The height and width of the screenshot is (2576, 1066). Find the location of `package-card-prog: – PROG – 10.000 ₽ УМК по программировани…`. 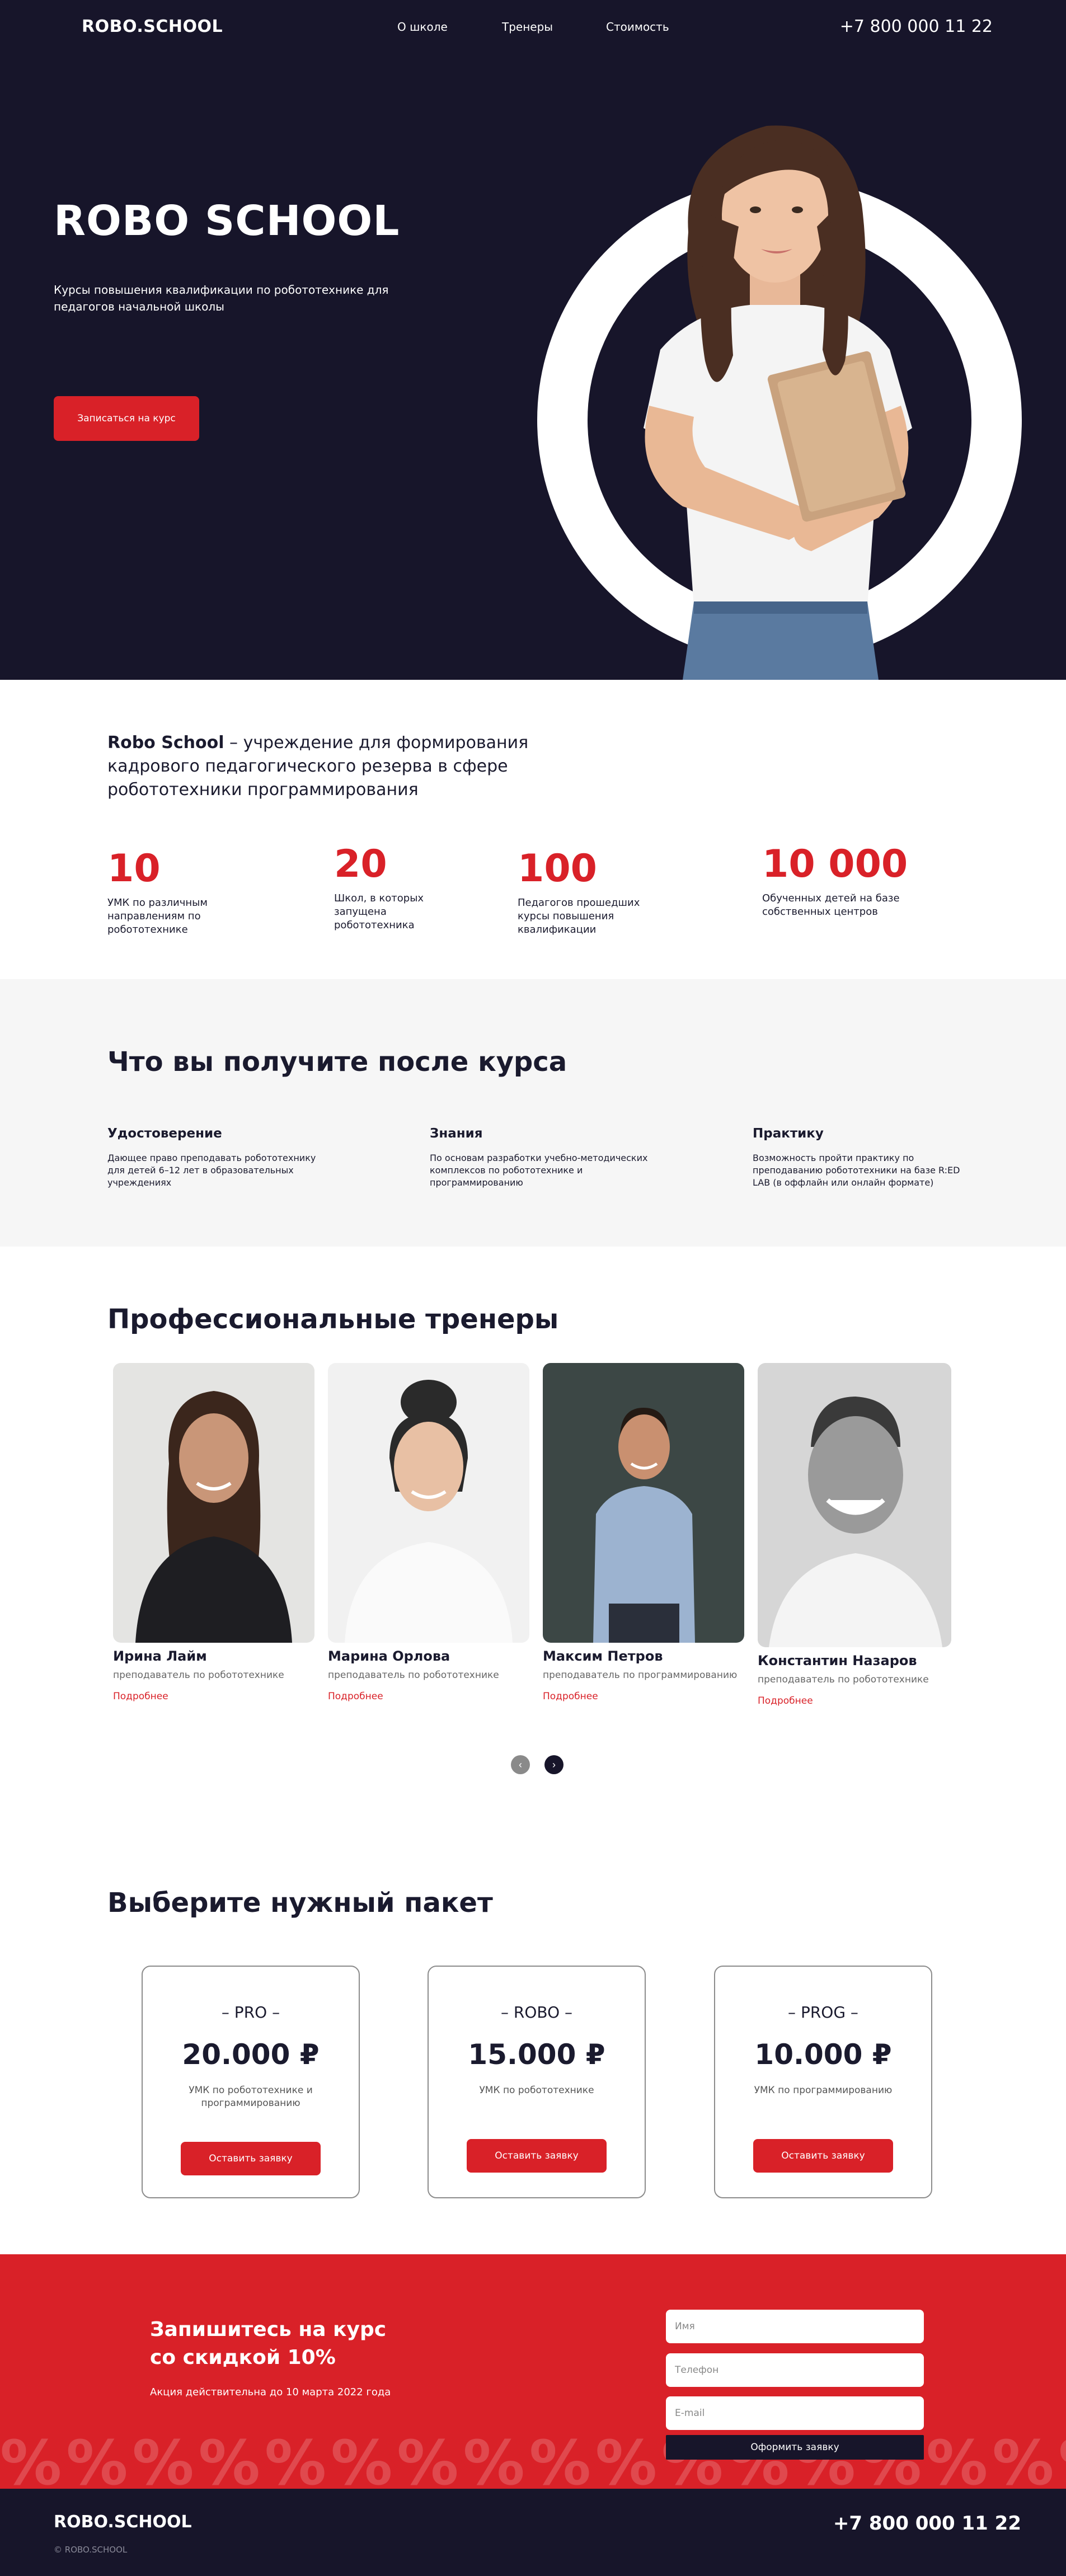

package-card-prog: – PROG – 10.000 ₽ УМК по программировани… is located at coordinates (823, 2082).